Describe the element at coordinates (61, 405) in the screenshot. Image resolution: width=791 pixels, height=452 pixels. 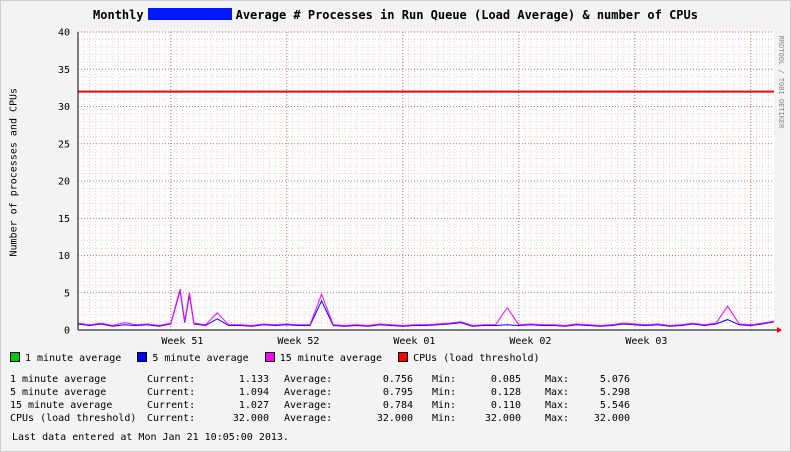
I see `stats-name: 15 minute average` at that location.